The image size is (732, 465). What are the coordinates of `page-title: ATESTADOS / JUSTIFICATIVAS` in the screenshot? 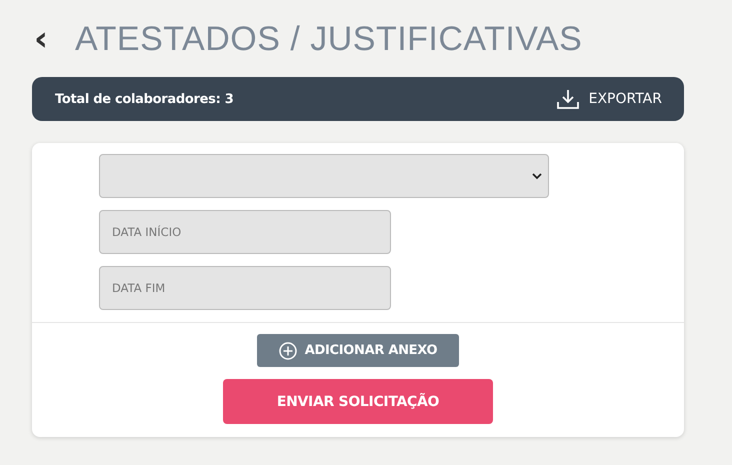 It's located at (328, 39).